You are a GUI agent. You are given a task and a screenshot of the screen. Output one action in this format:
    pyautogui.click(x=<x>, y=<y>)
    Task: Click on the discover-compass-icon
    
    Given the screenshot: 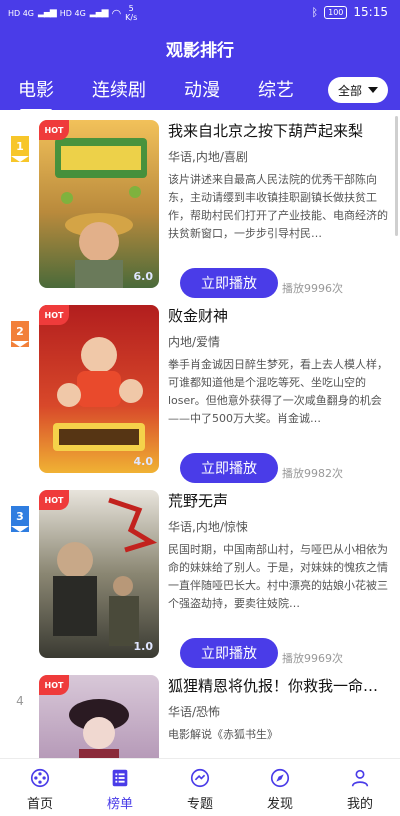 What is the action you would take?
    pyautogui.click(x=280, y=778)
    